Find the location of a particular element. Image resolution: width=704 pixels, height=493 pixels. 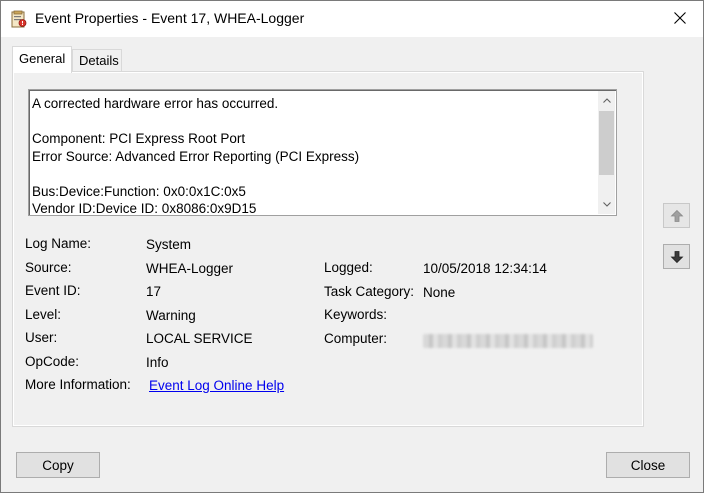

source-value: WHEA-Logger is located at coordinates (190, 268).